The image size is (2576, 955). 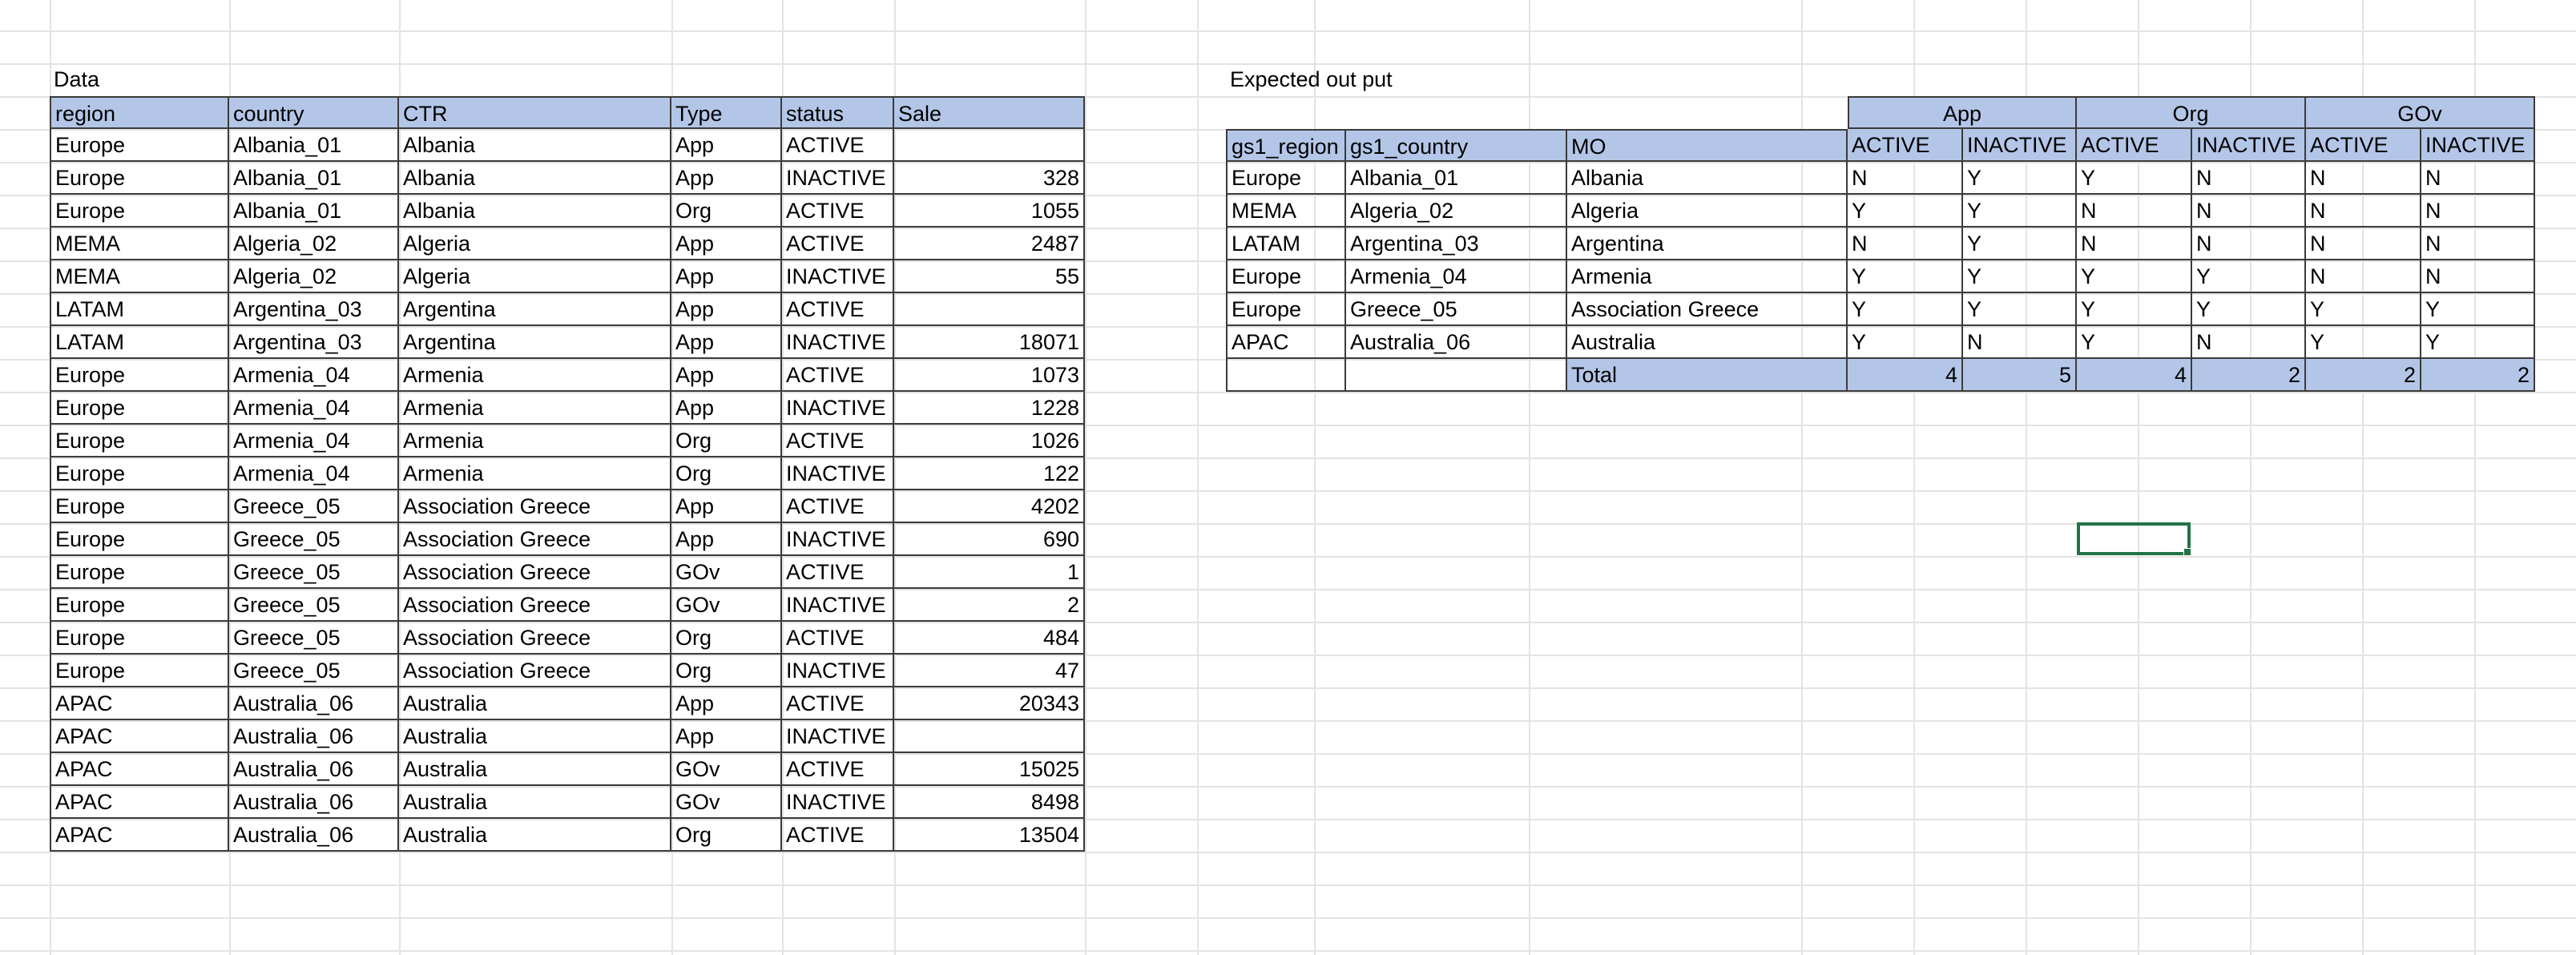 I want to click on data-cell: 122, so click(x=989, y=474).